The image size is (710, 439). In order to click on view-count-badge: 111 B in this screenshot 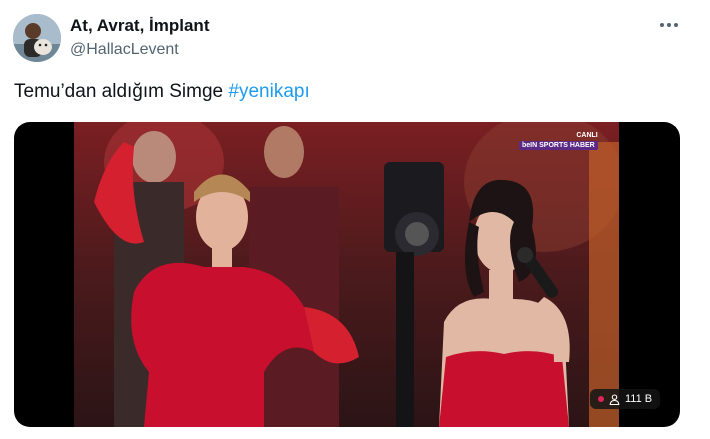, I will do `click(625, 399)`.